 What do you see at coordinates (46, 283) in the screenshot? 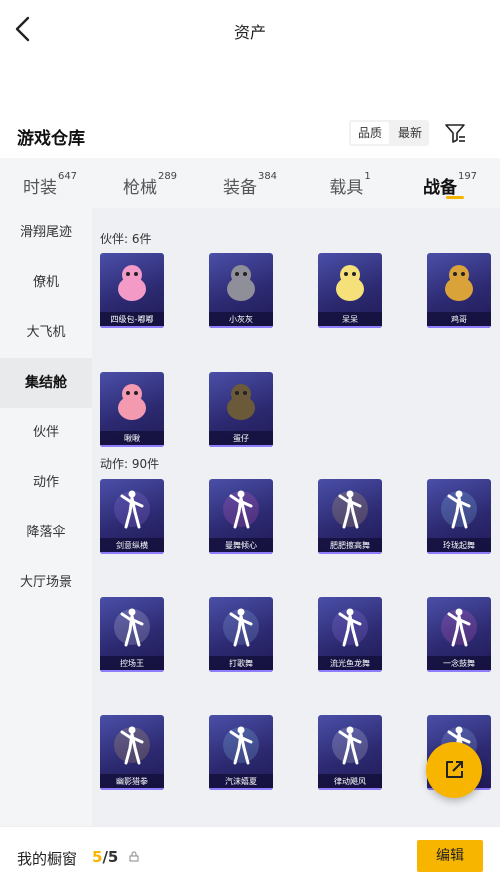
I see `sidebar-item-wingman: 僚机` at bounding box center [46, 283].